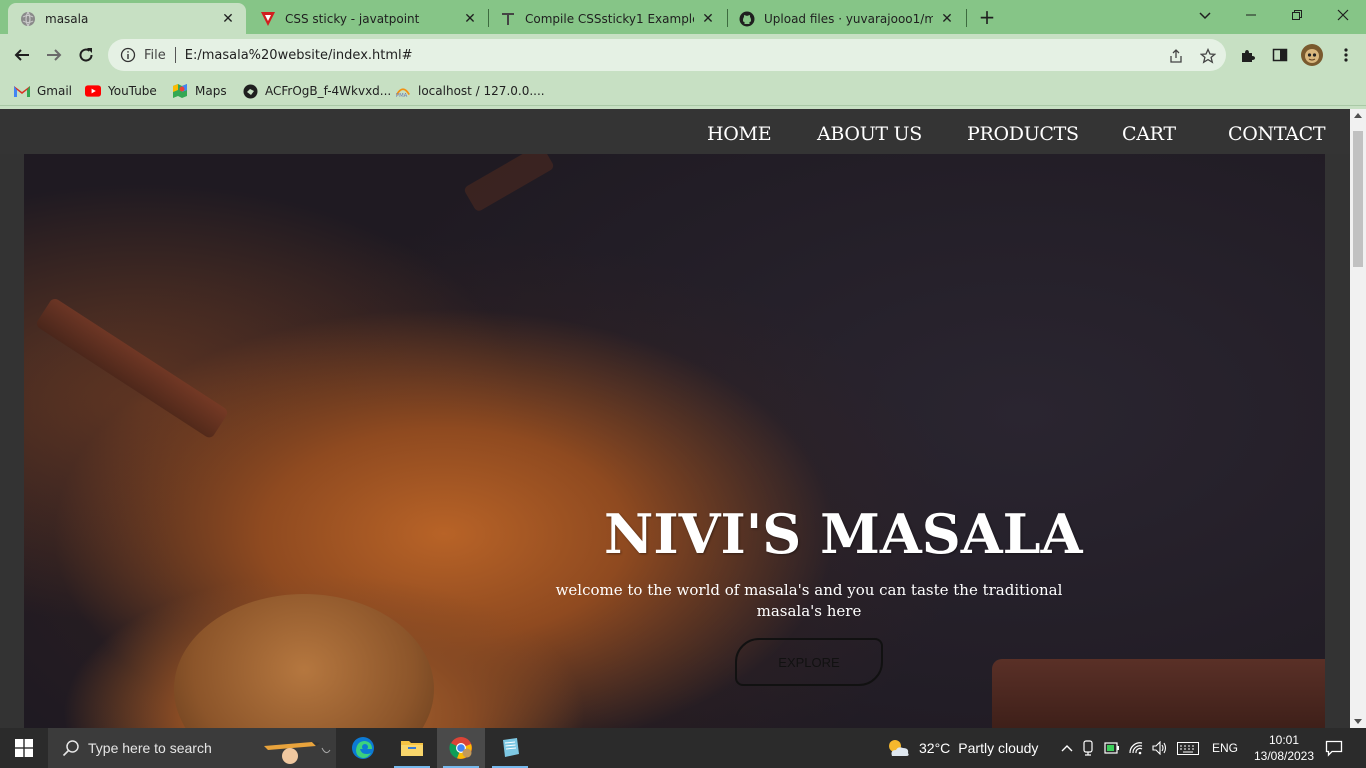 This screenshot has width=1366, height=768. I want to click on search-icon, so click(70, 748).